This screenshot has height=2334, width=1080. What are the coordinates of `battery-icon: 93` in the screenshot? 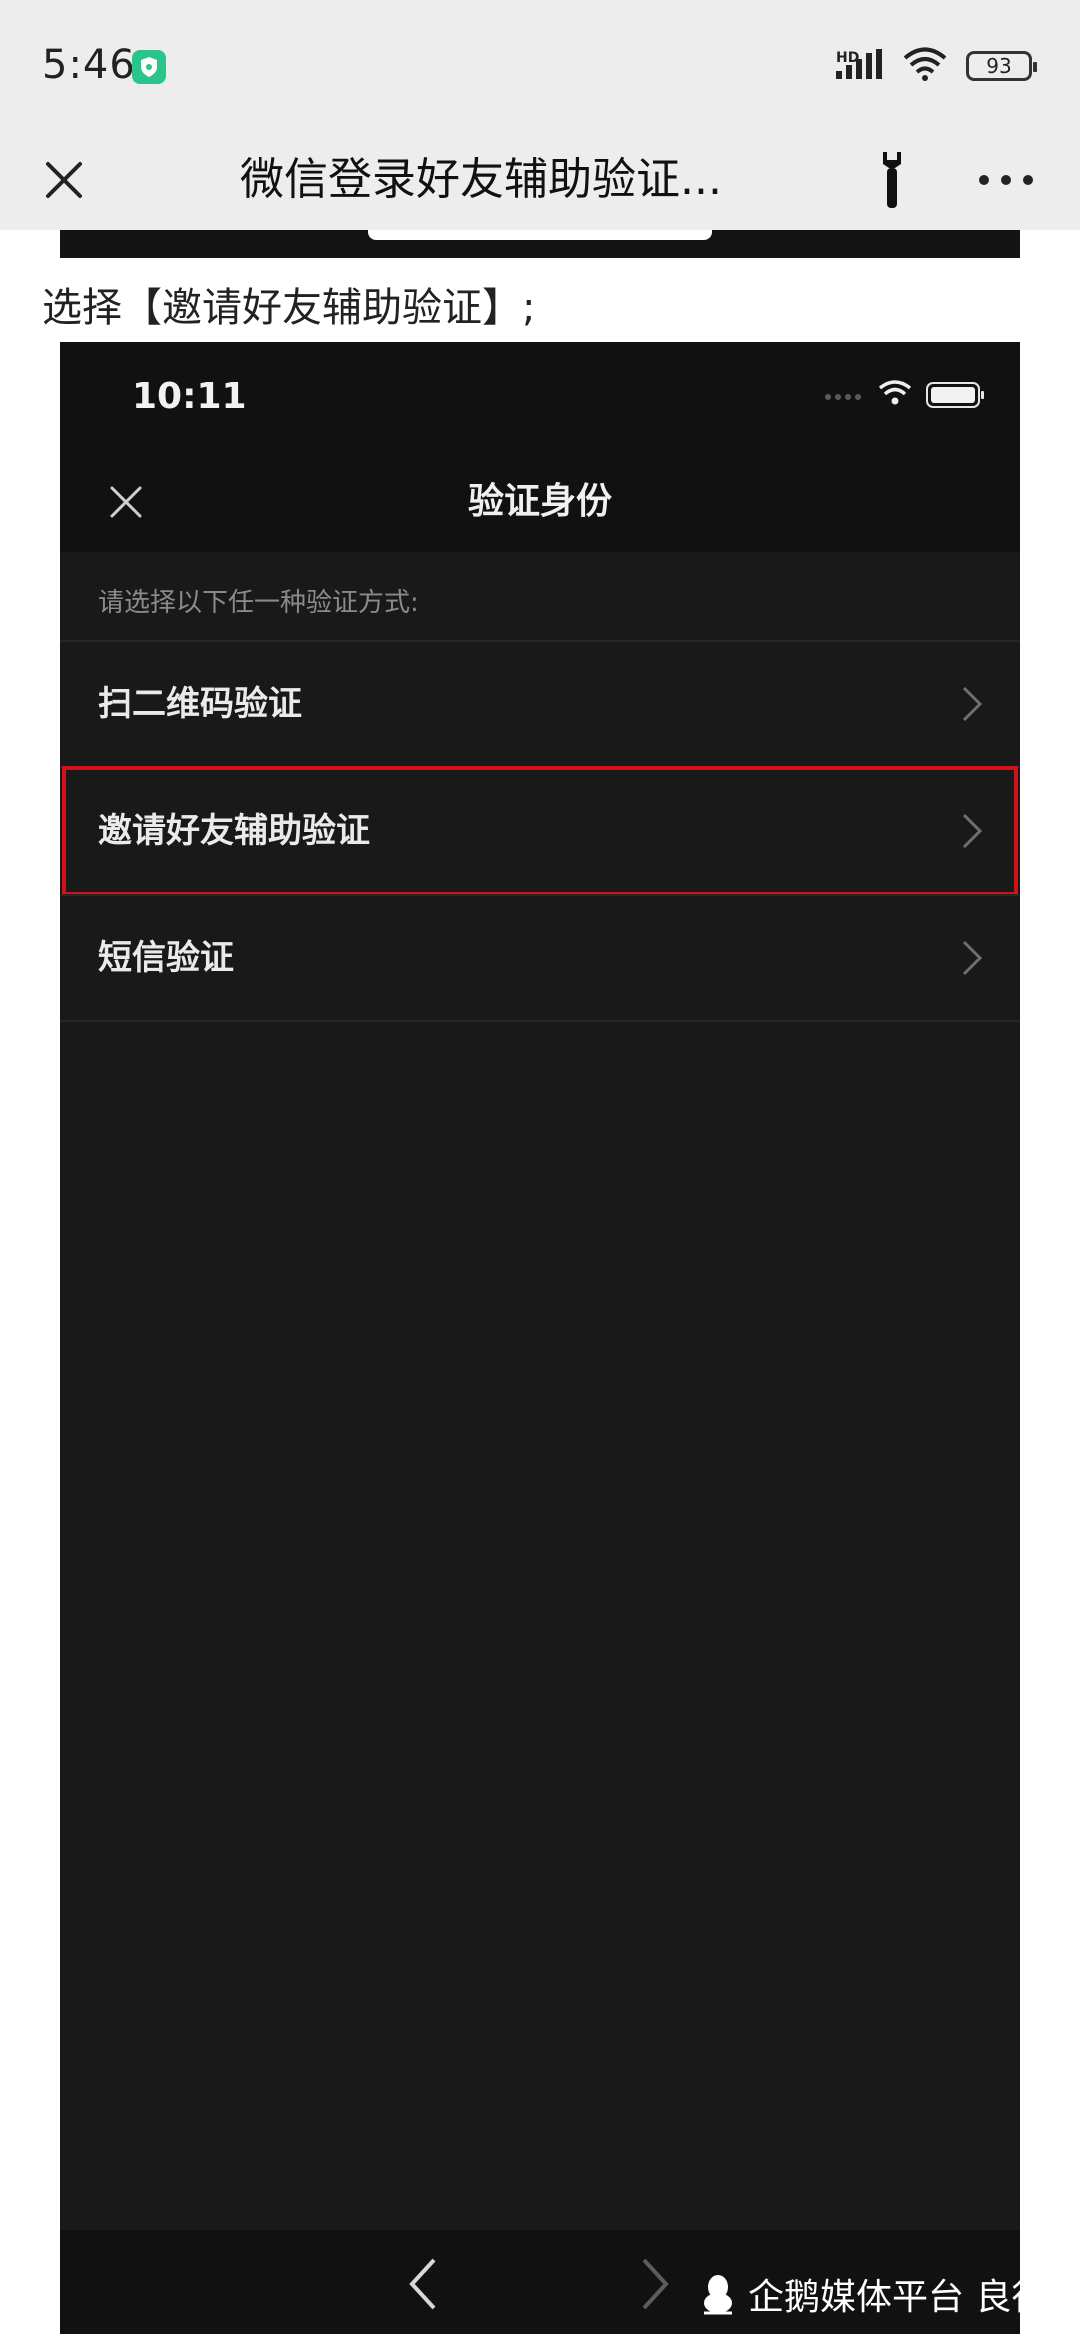 It's located at (1001, 66).